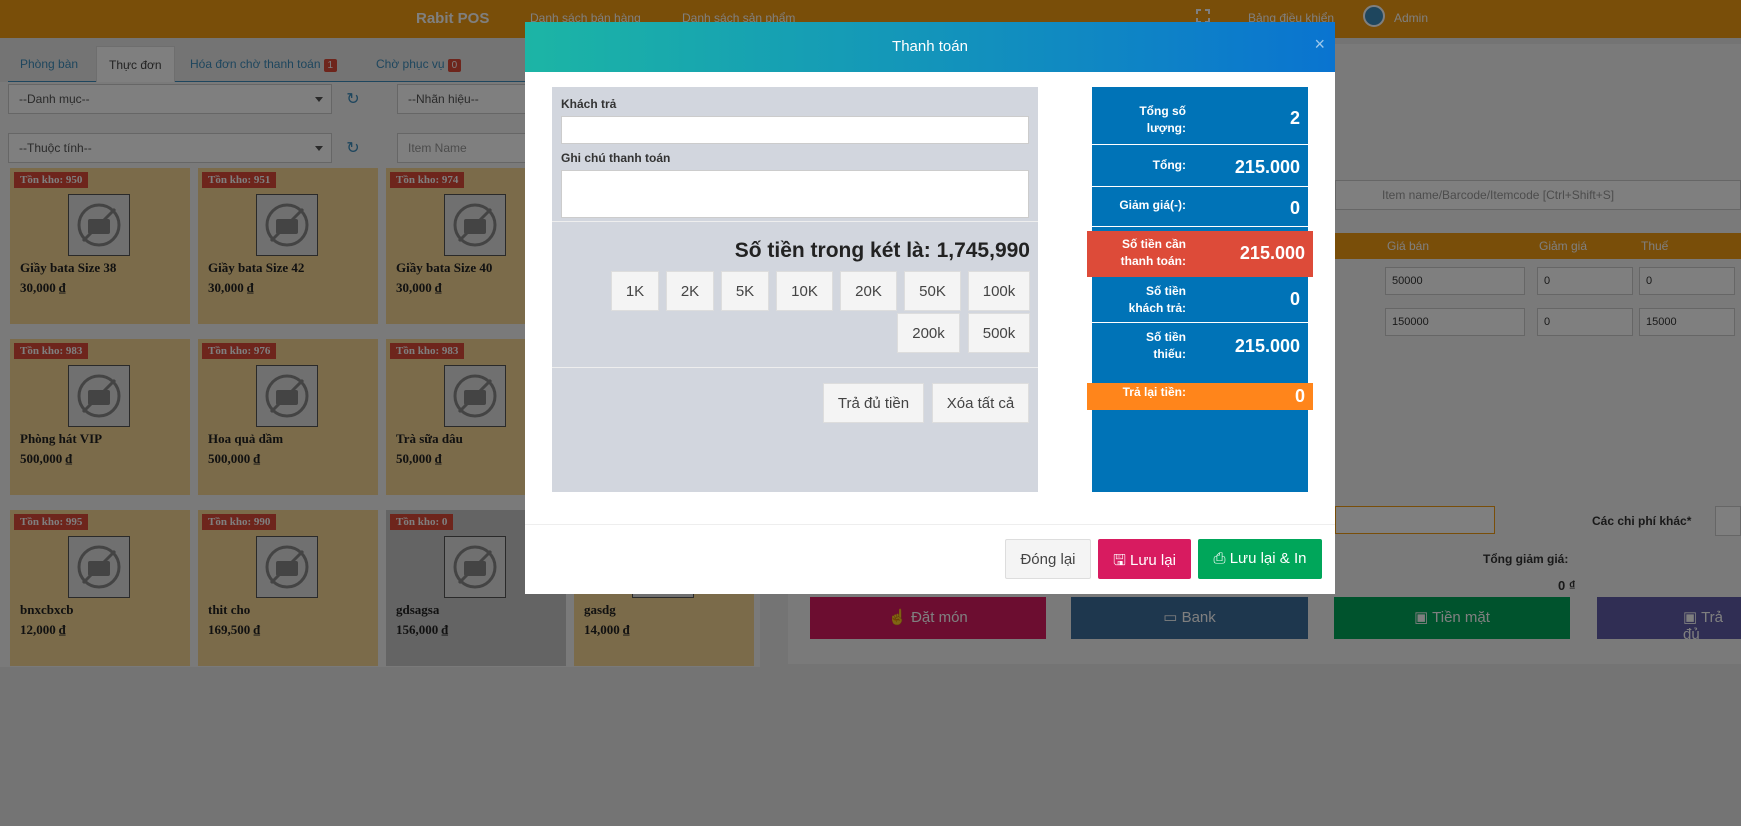 Image resolution: width=1741 pixels, height=826 pixels. I want to click on quick-amount-50k: 50K, so click(932, 291).